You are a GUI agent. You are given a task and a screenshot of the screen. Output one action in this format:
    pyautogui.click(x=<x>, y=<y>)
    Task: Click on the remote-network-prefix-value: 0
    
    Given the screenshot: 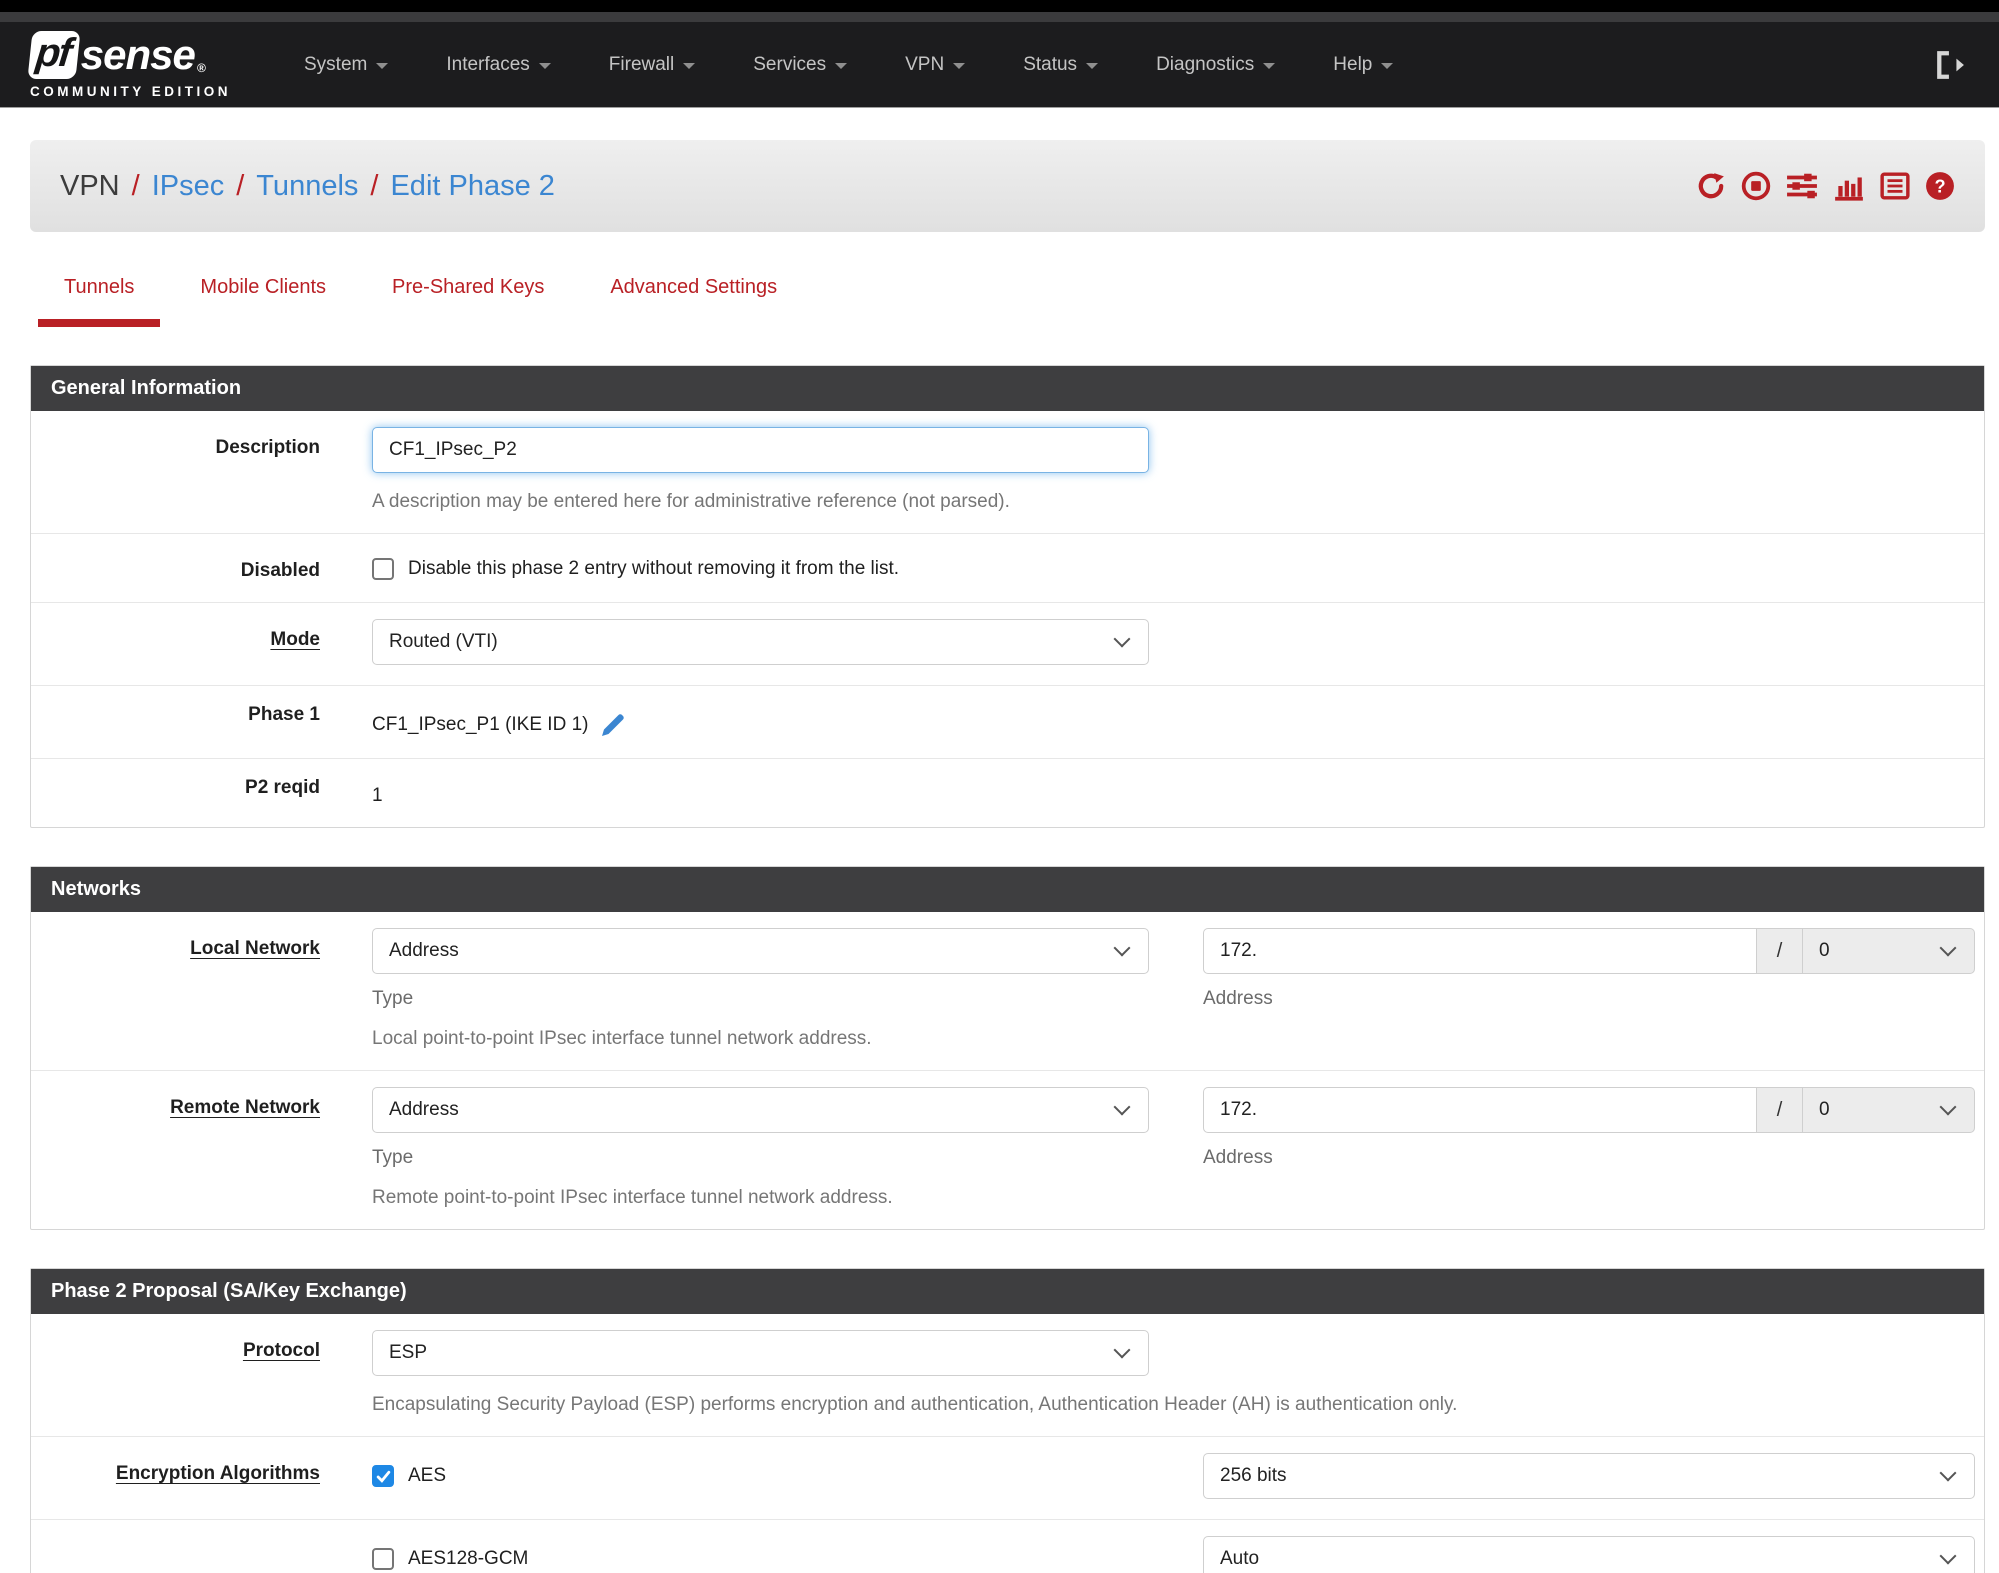 What is the action you would take?
    pyautogui.click(x=1824, y=1109)
    